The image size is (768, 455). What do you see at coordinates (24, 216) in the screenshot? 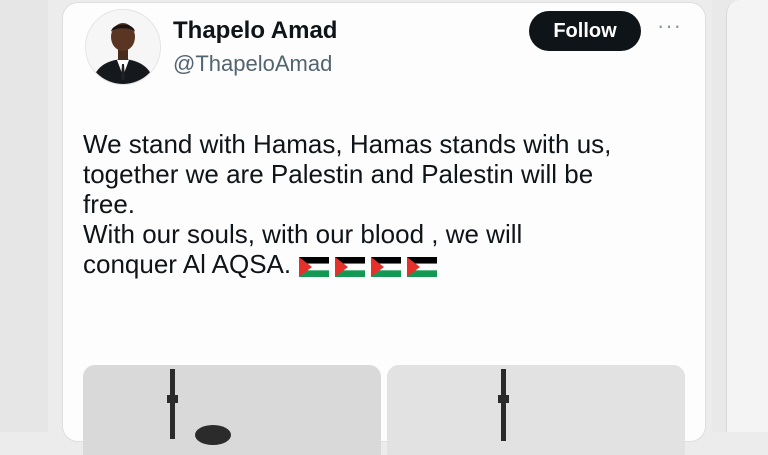
I see `left-background` at bounding box center [24, 216].